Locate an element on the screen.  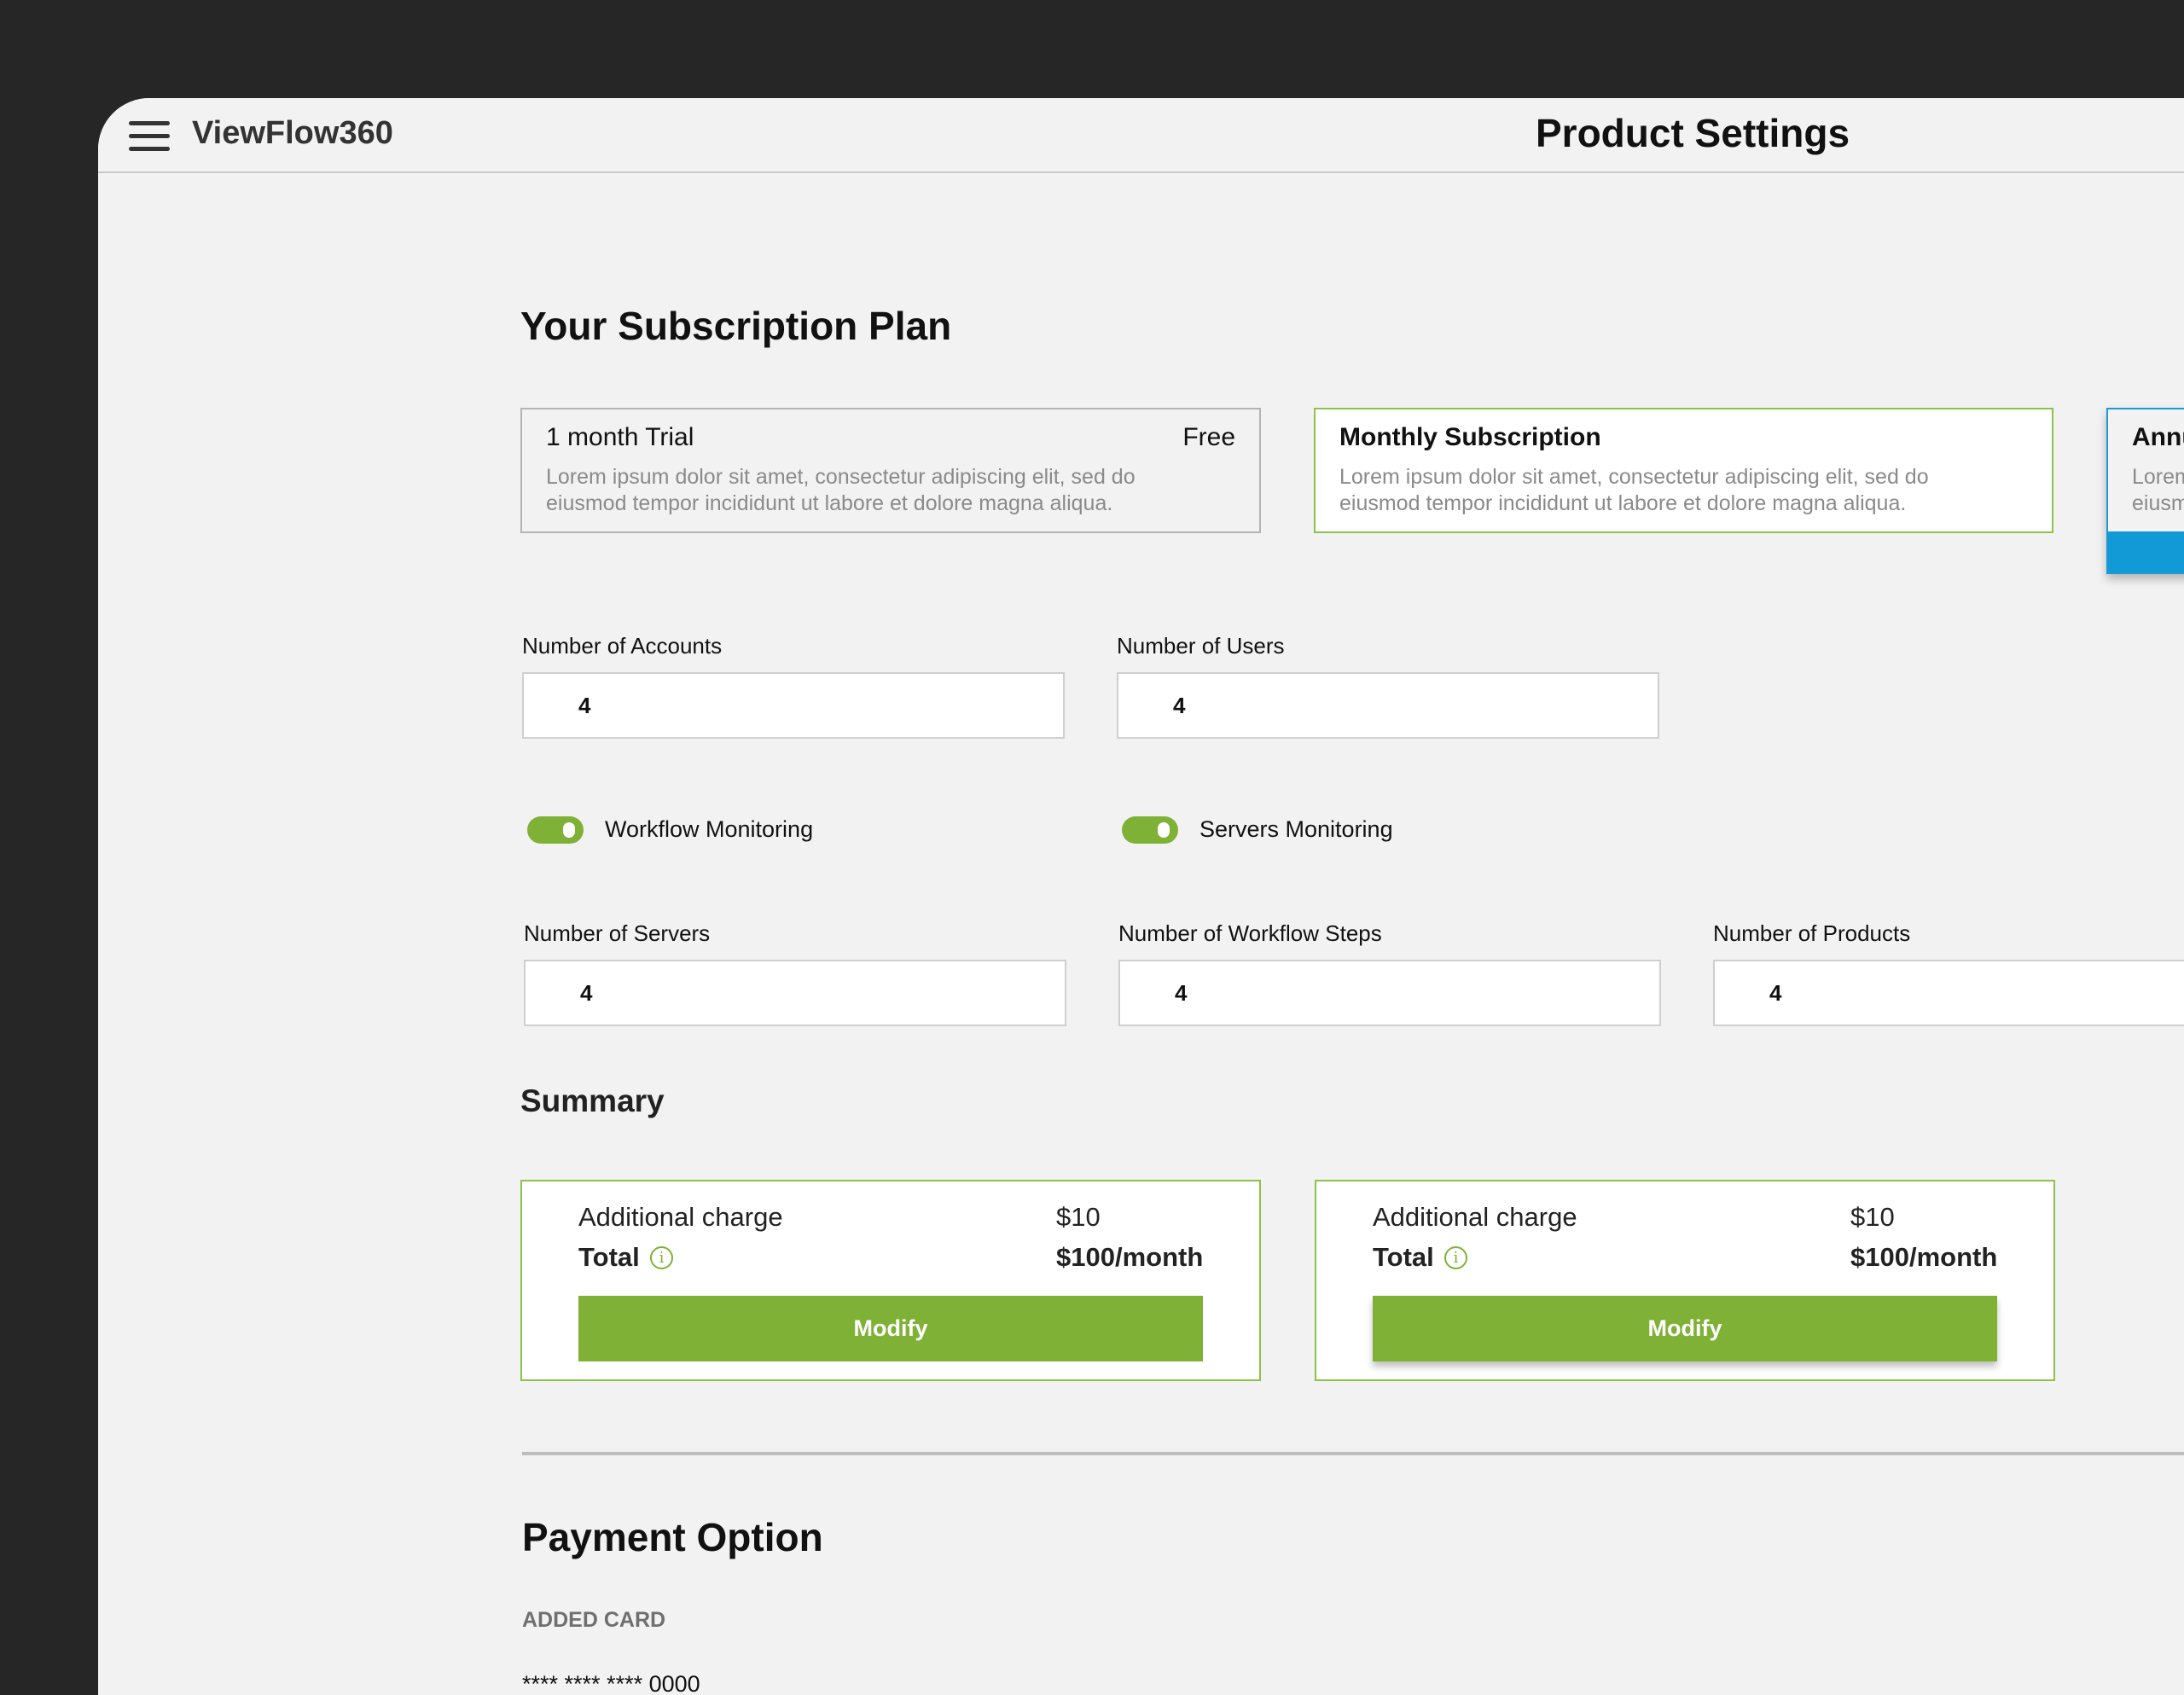
plan-price: Free is located at coordinates (1208, 437).